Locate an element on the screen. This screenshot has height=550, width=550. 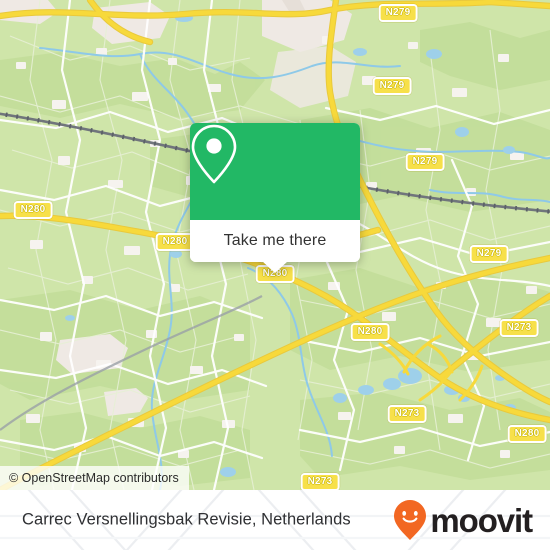
popup-action-area: Take me there is located at coordinates (275, 241).